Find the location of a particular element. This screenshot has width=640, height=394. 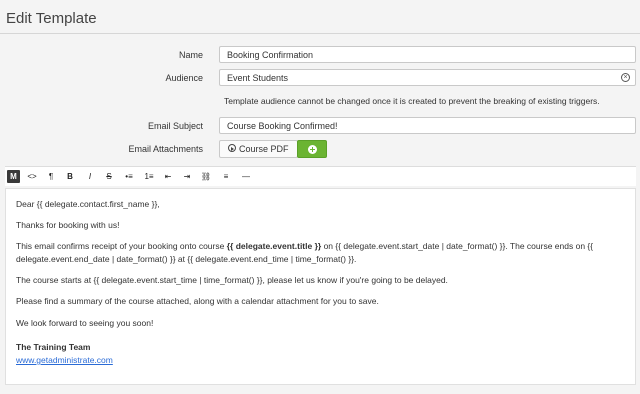

bold-button: B is located at coordinates (70, 176).